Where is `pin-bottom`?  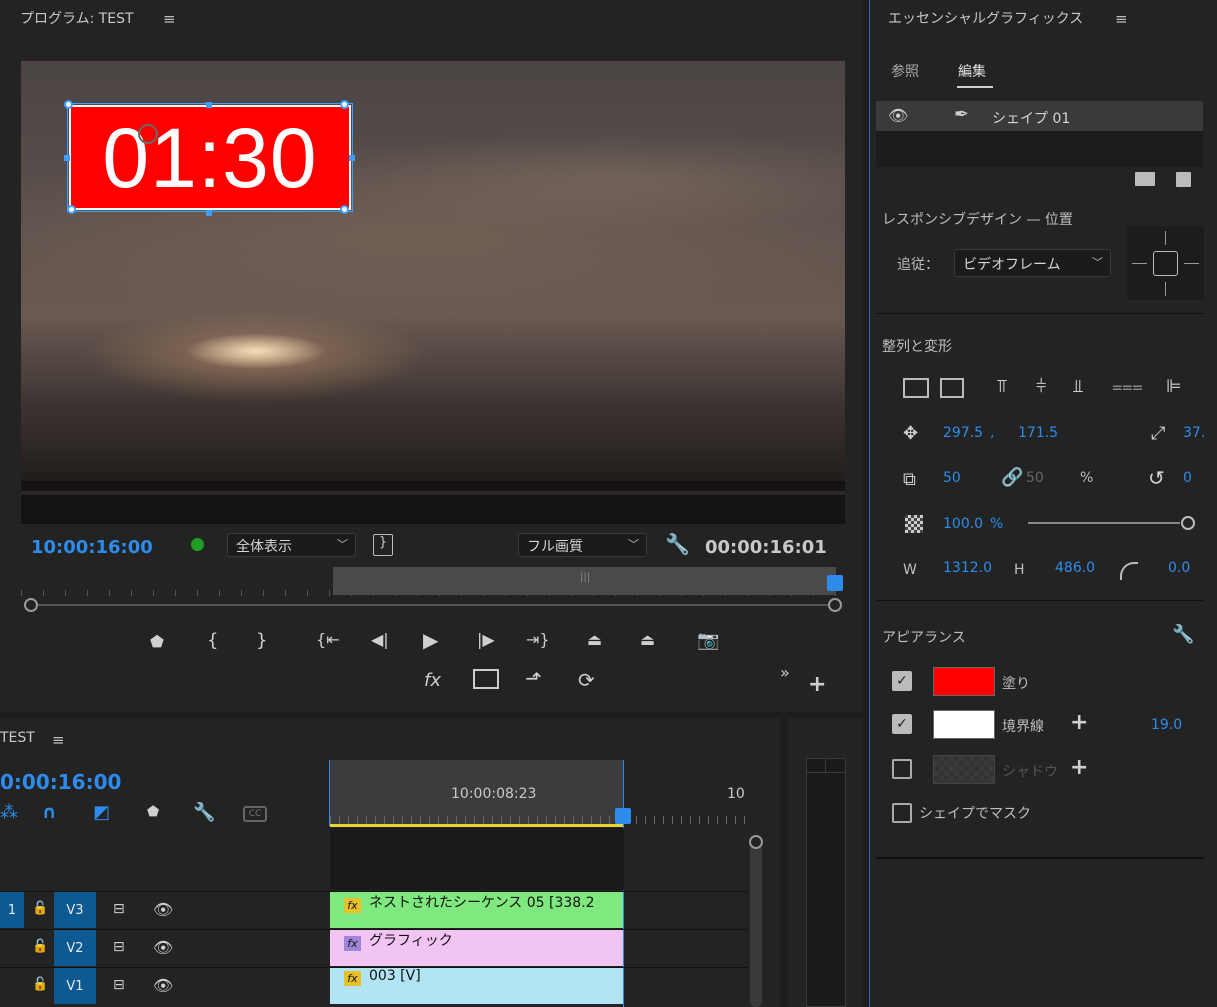
pin-bottom is located at coordinates (1165, 289).